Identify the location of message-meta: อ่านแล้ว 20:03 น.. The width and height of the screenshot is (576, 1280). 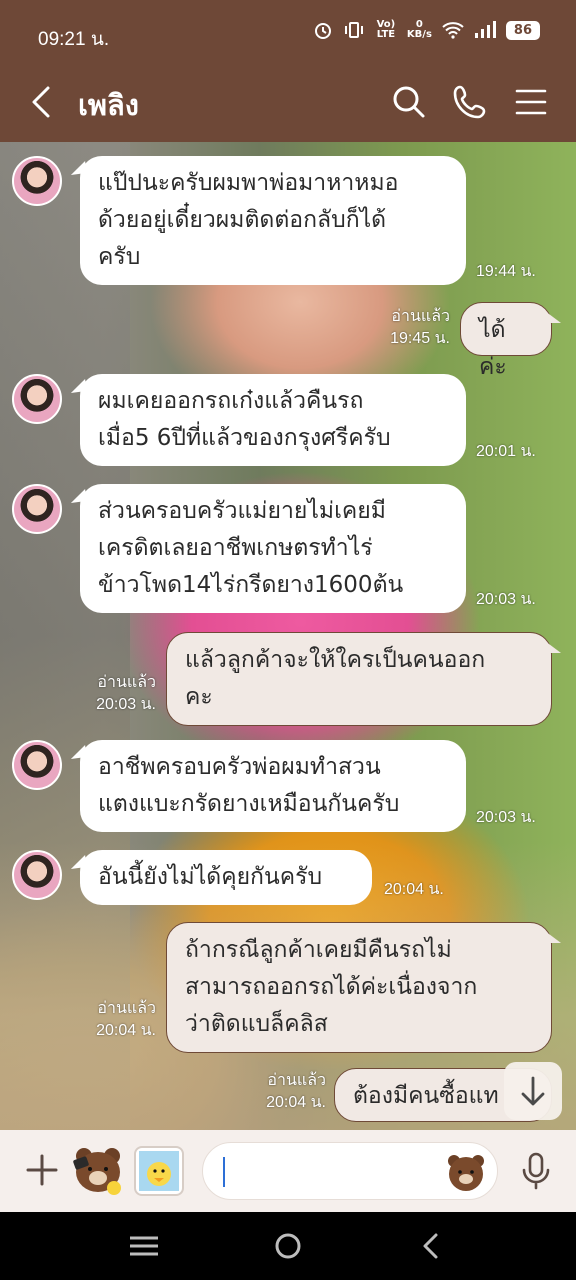
(119, 694).